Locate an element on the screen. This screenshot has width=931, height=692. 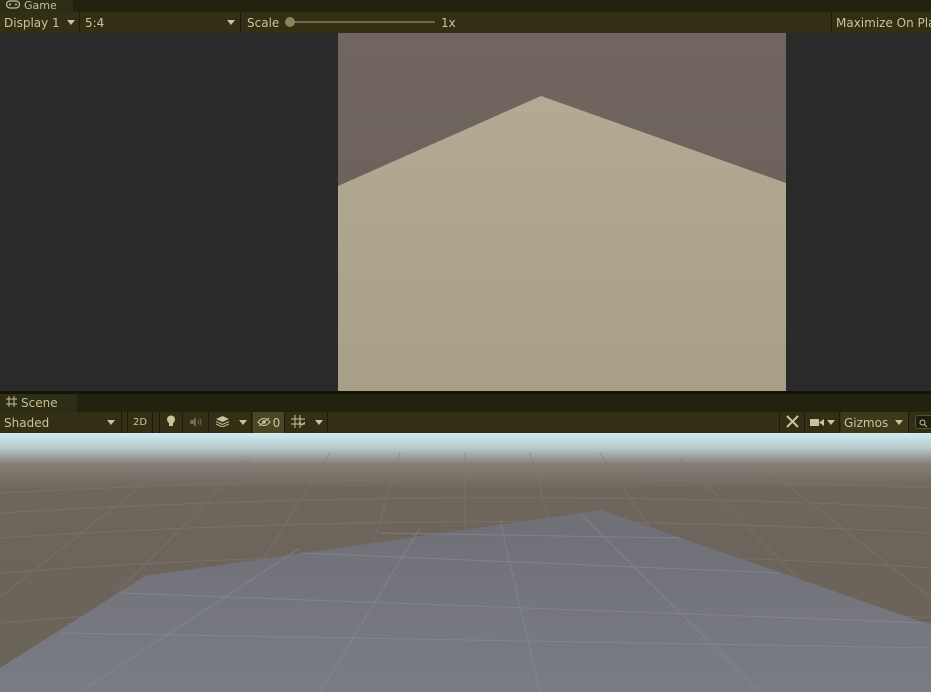
audio-icon is located at coordinates (196, 423).